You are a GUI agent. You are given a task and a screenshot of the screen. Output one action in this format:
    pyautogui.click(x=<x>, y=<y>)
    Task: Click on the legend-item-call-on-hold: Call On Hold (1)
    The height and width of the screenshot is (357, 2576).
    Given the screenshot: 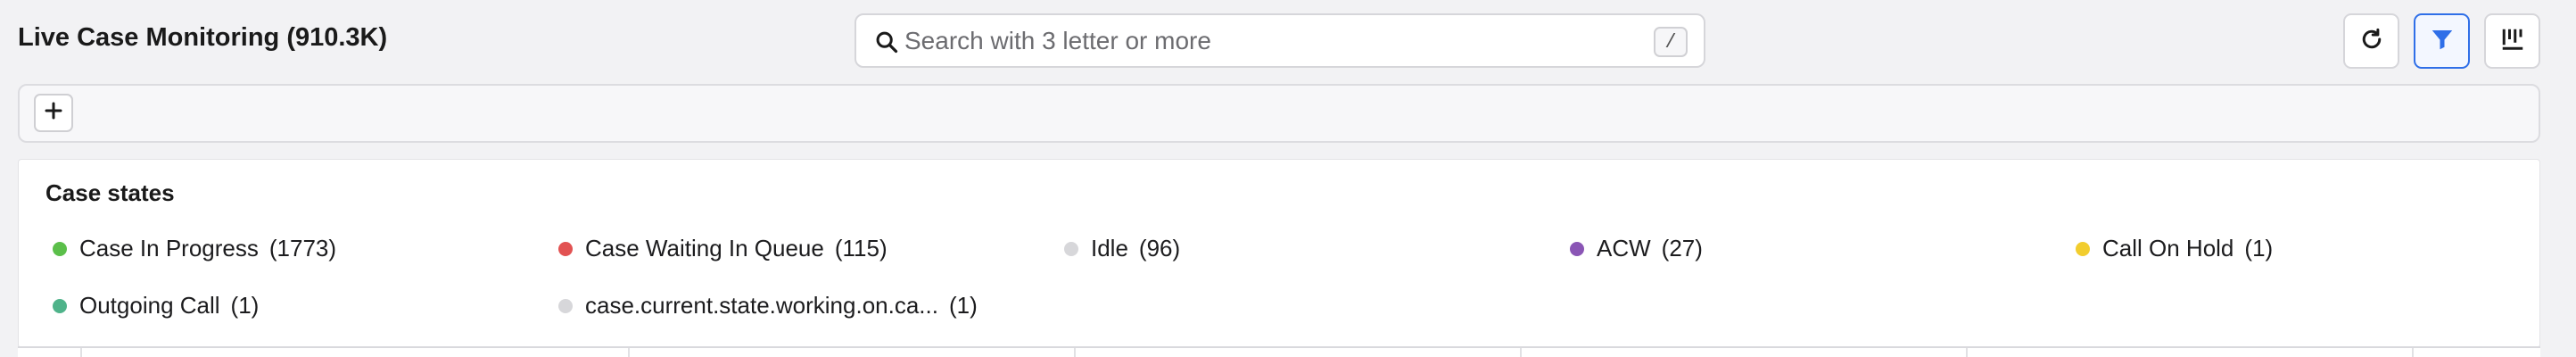 What is the action you would take?
    pyautogui.click(x=2174, y=248)
    